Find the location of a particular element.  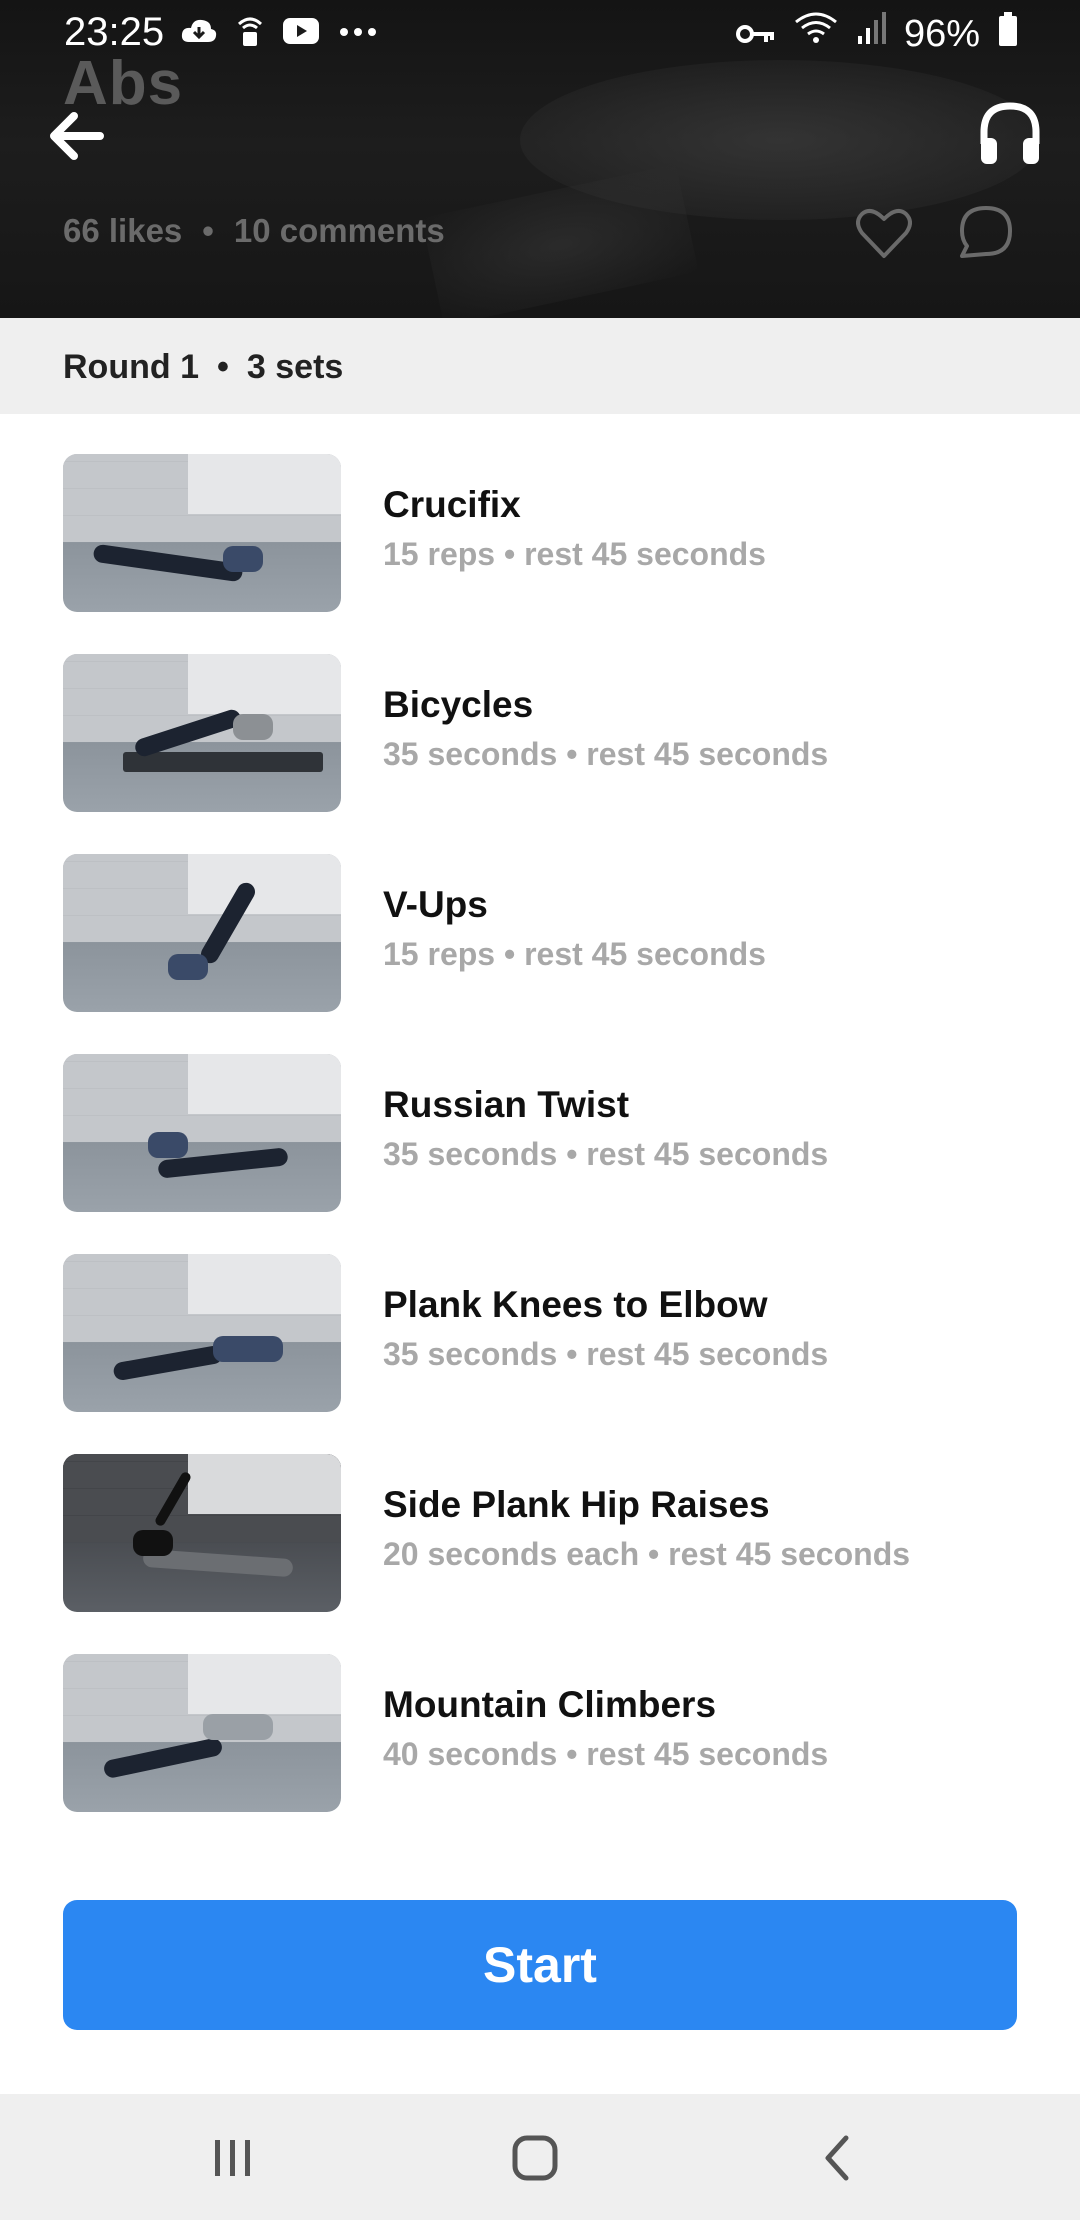

system-navigation-bar is located at coordinates (540, 2157).